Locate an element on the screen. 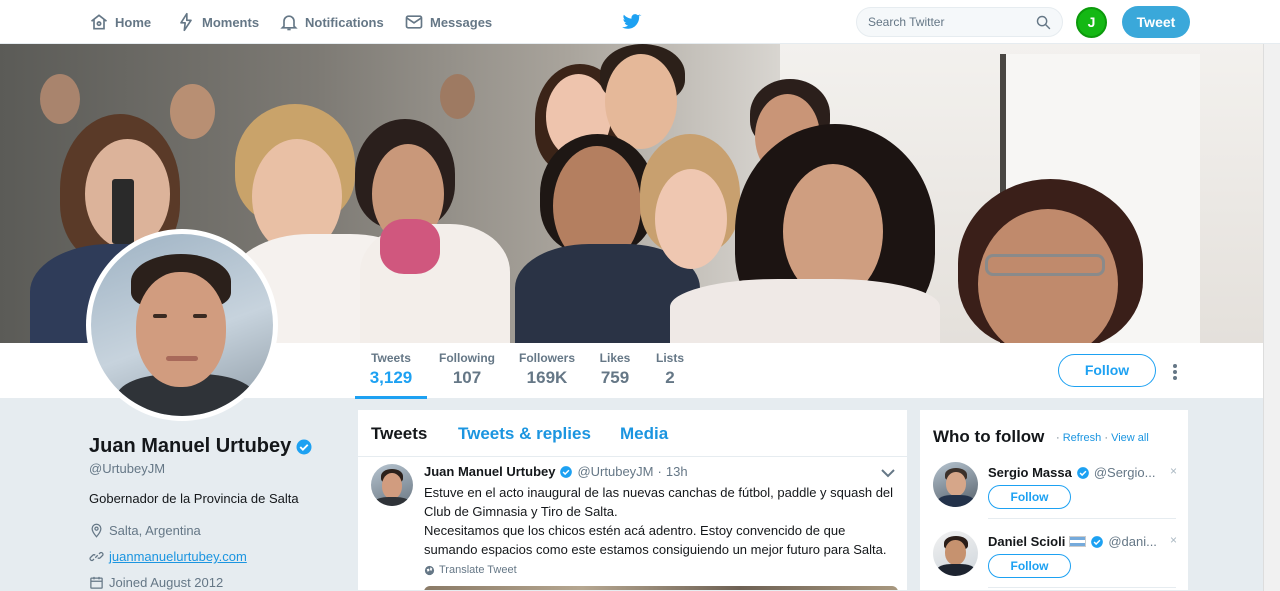  account-avatar: J is located at coordinates (1091, 22).